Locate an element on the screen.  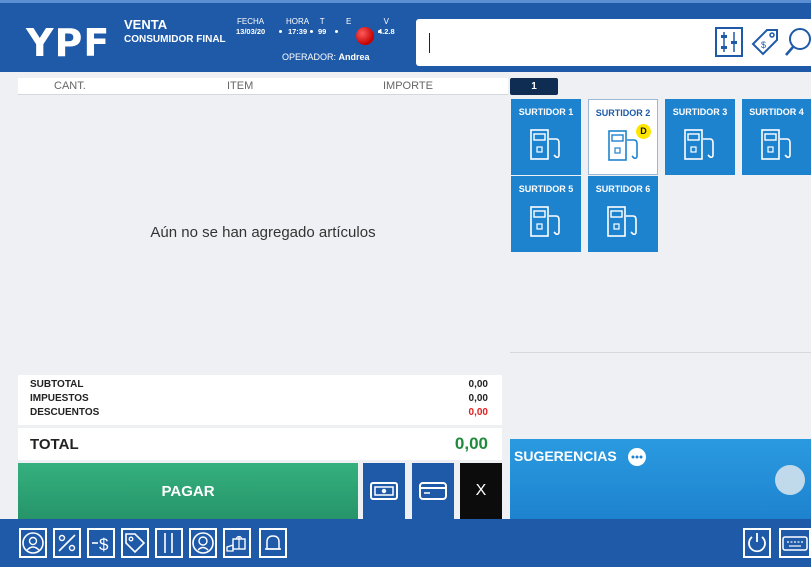
pump-tile-6: SURTIDOR 6 is located at coordinates (623, 214).